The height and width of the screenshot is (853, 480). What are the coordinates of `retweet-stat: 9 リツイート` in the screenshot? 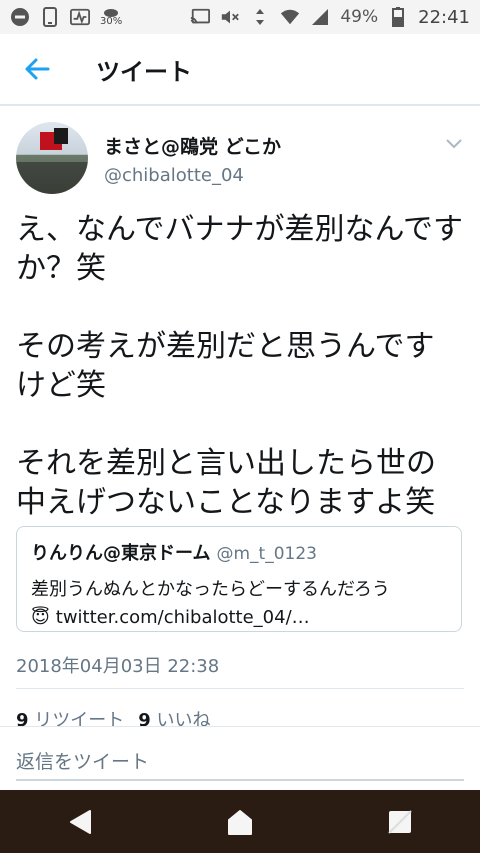 It's located at (70, 716).